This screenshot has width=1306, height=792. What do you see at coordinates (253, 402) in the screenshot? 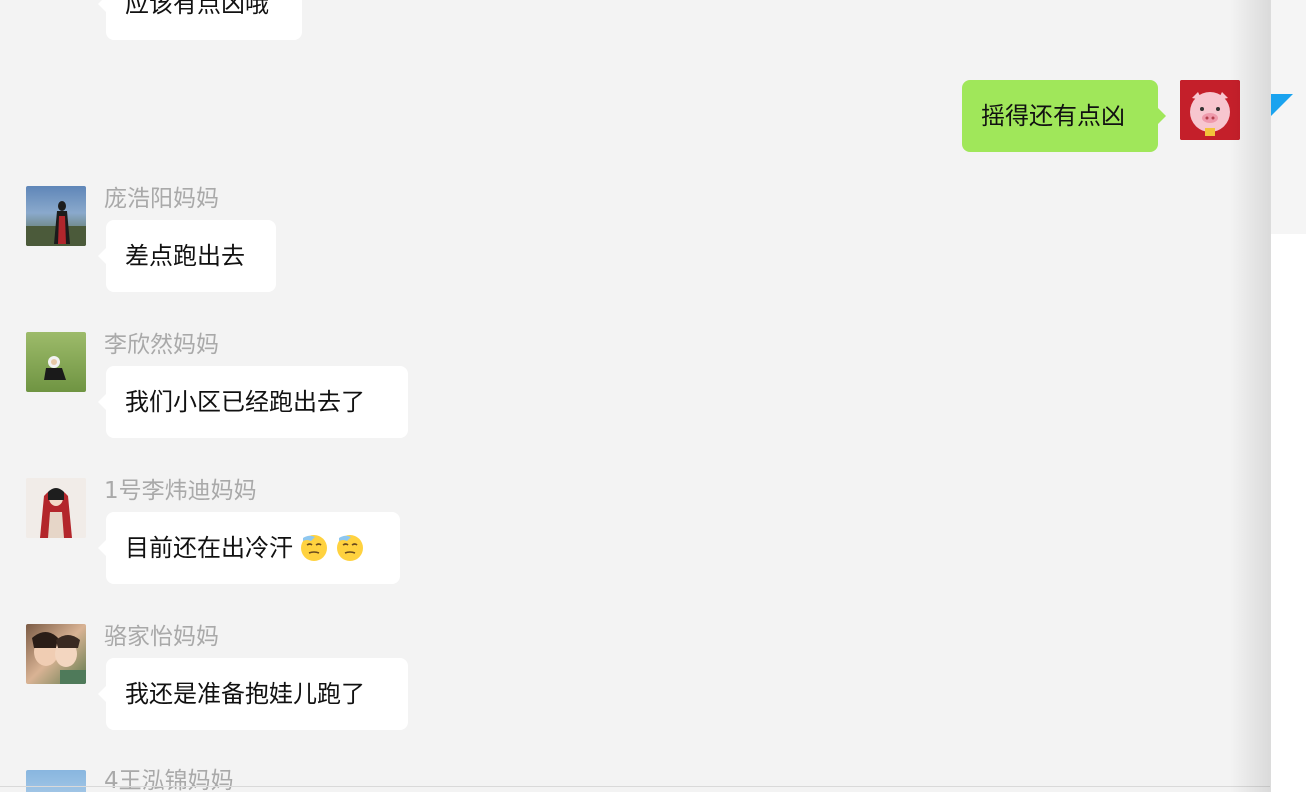
I see `message-bubble: 我们小区已经跑出去了` at bounding box center [253, 402].